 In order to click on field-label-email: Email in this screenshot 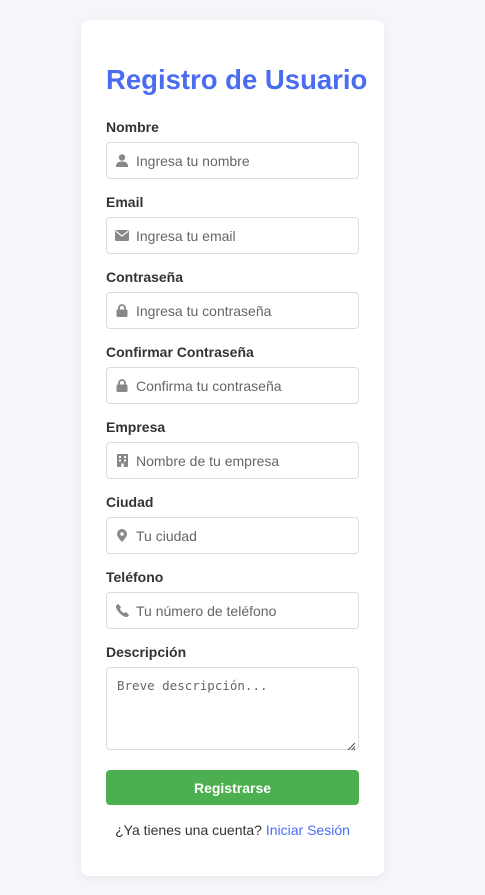, I will do `click(125, 202)`.